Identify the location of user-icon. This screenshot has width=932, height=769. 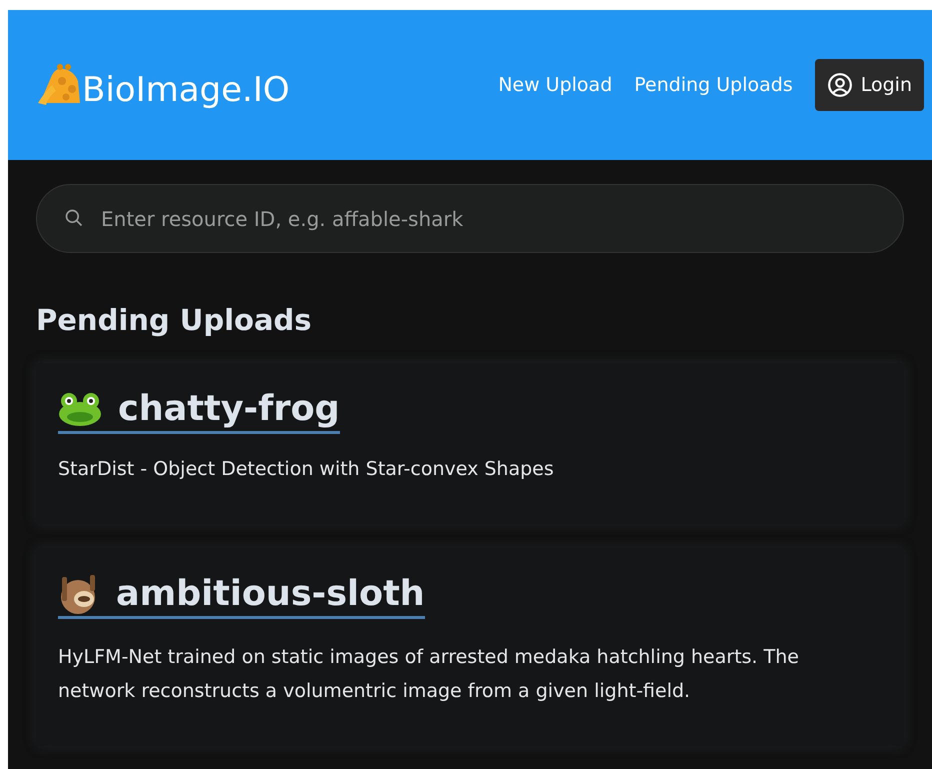
(839, 85).